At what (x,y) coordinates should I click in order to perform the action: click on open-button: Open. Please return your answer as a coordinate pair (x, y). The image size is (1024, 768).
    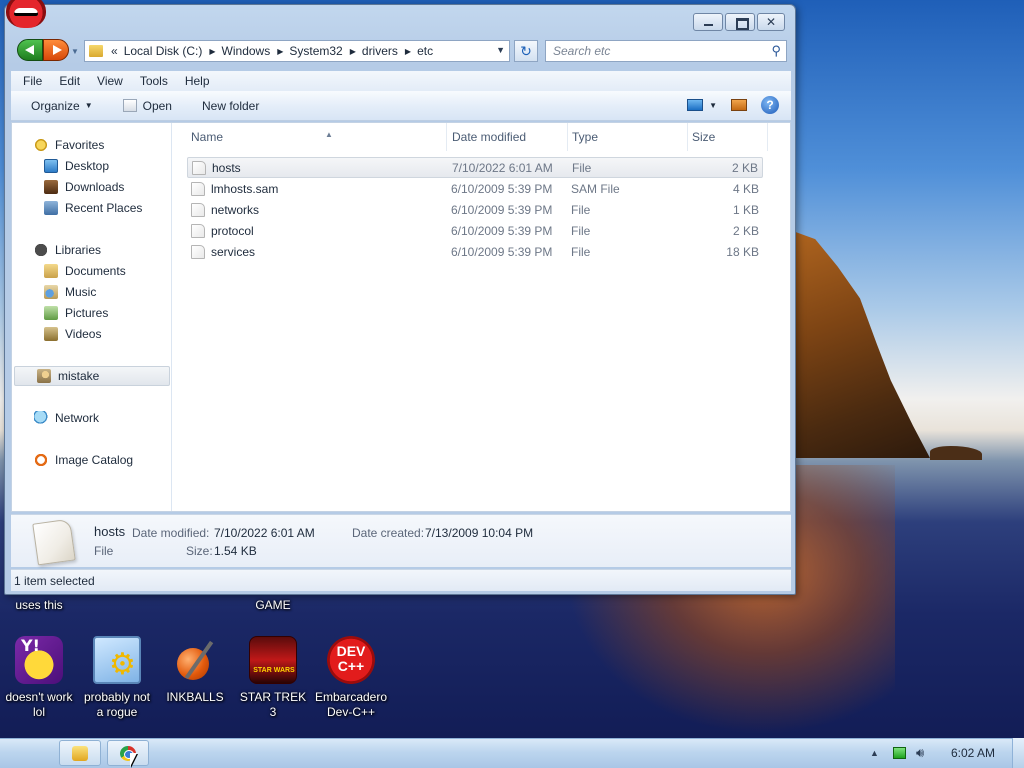
    Looking at the image, I should click on (147, 105).